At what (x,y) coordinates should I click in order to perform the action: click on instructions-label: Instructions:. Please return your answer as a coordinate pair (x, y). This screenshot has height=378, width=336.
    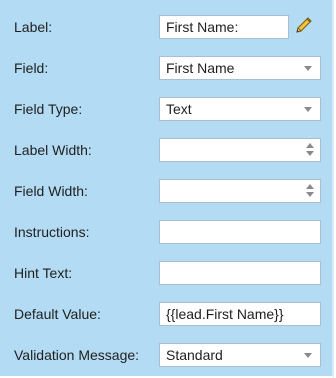
    Looking at the image, I should click on (52, 232).